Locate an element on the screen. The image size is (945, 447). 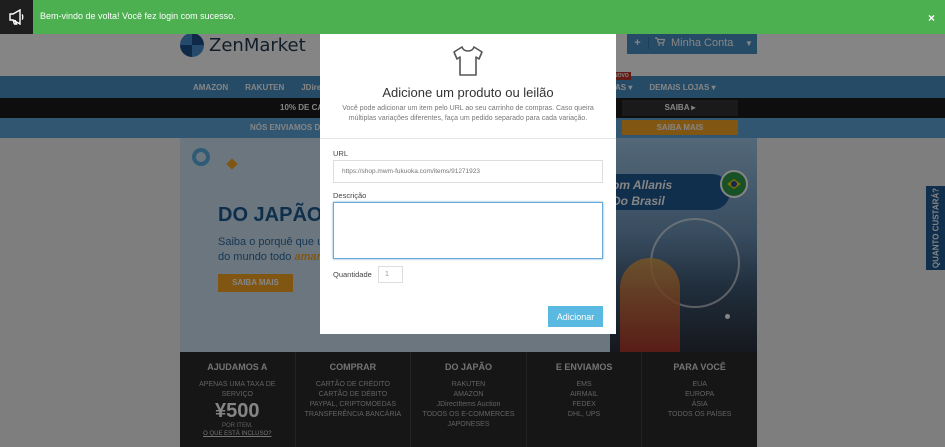
tshirt-icon is located at coordinates (468, 62).